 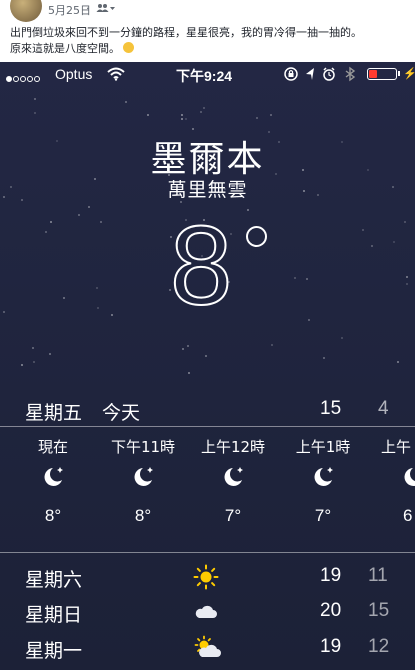 I want to click on status-bar: Optus 下午9:24 ⚡, so click(x=207, y=74).